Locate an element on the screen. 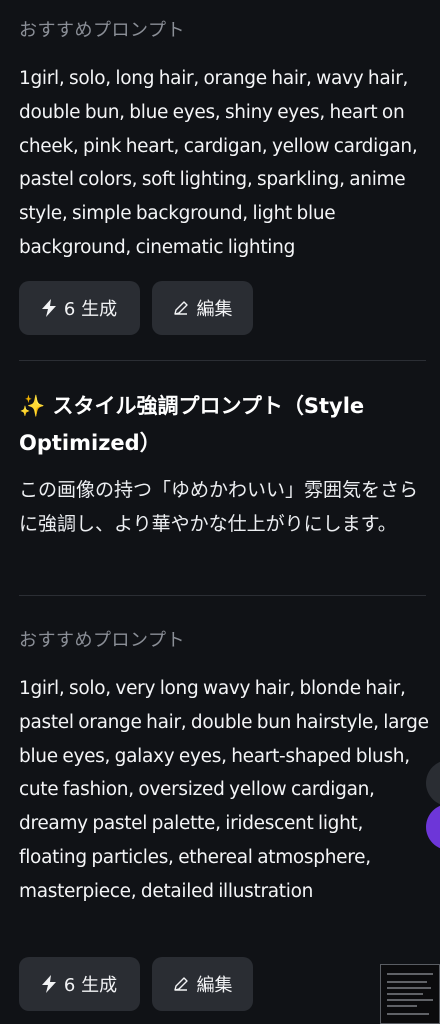  style-optimized-title: スタイル強調プロンプト（Style Optimized） is located at coordinates (192, 424).